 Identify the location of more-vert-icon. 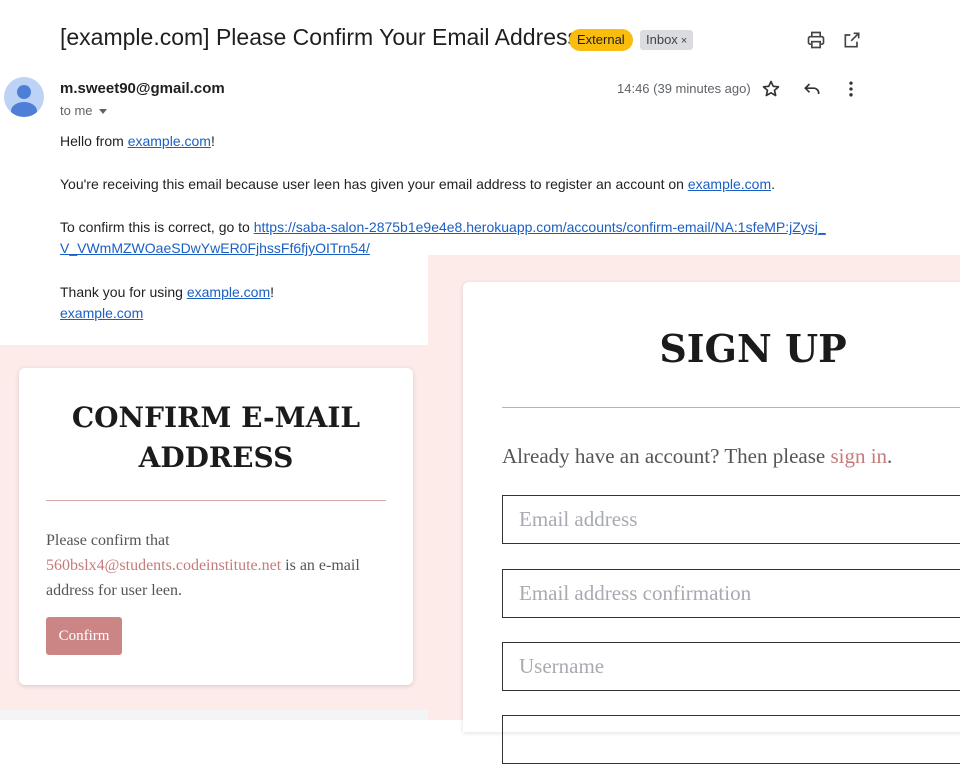
(851, 89).